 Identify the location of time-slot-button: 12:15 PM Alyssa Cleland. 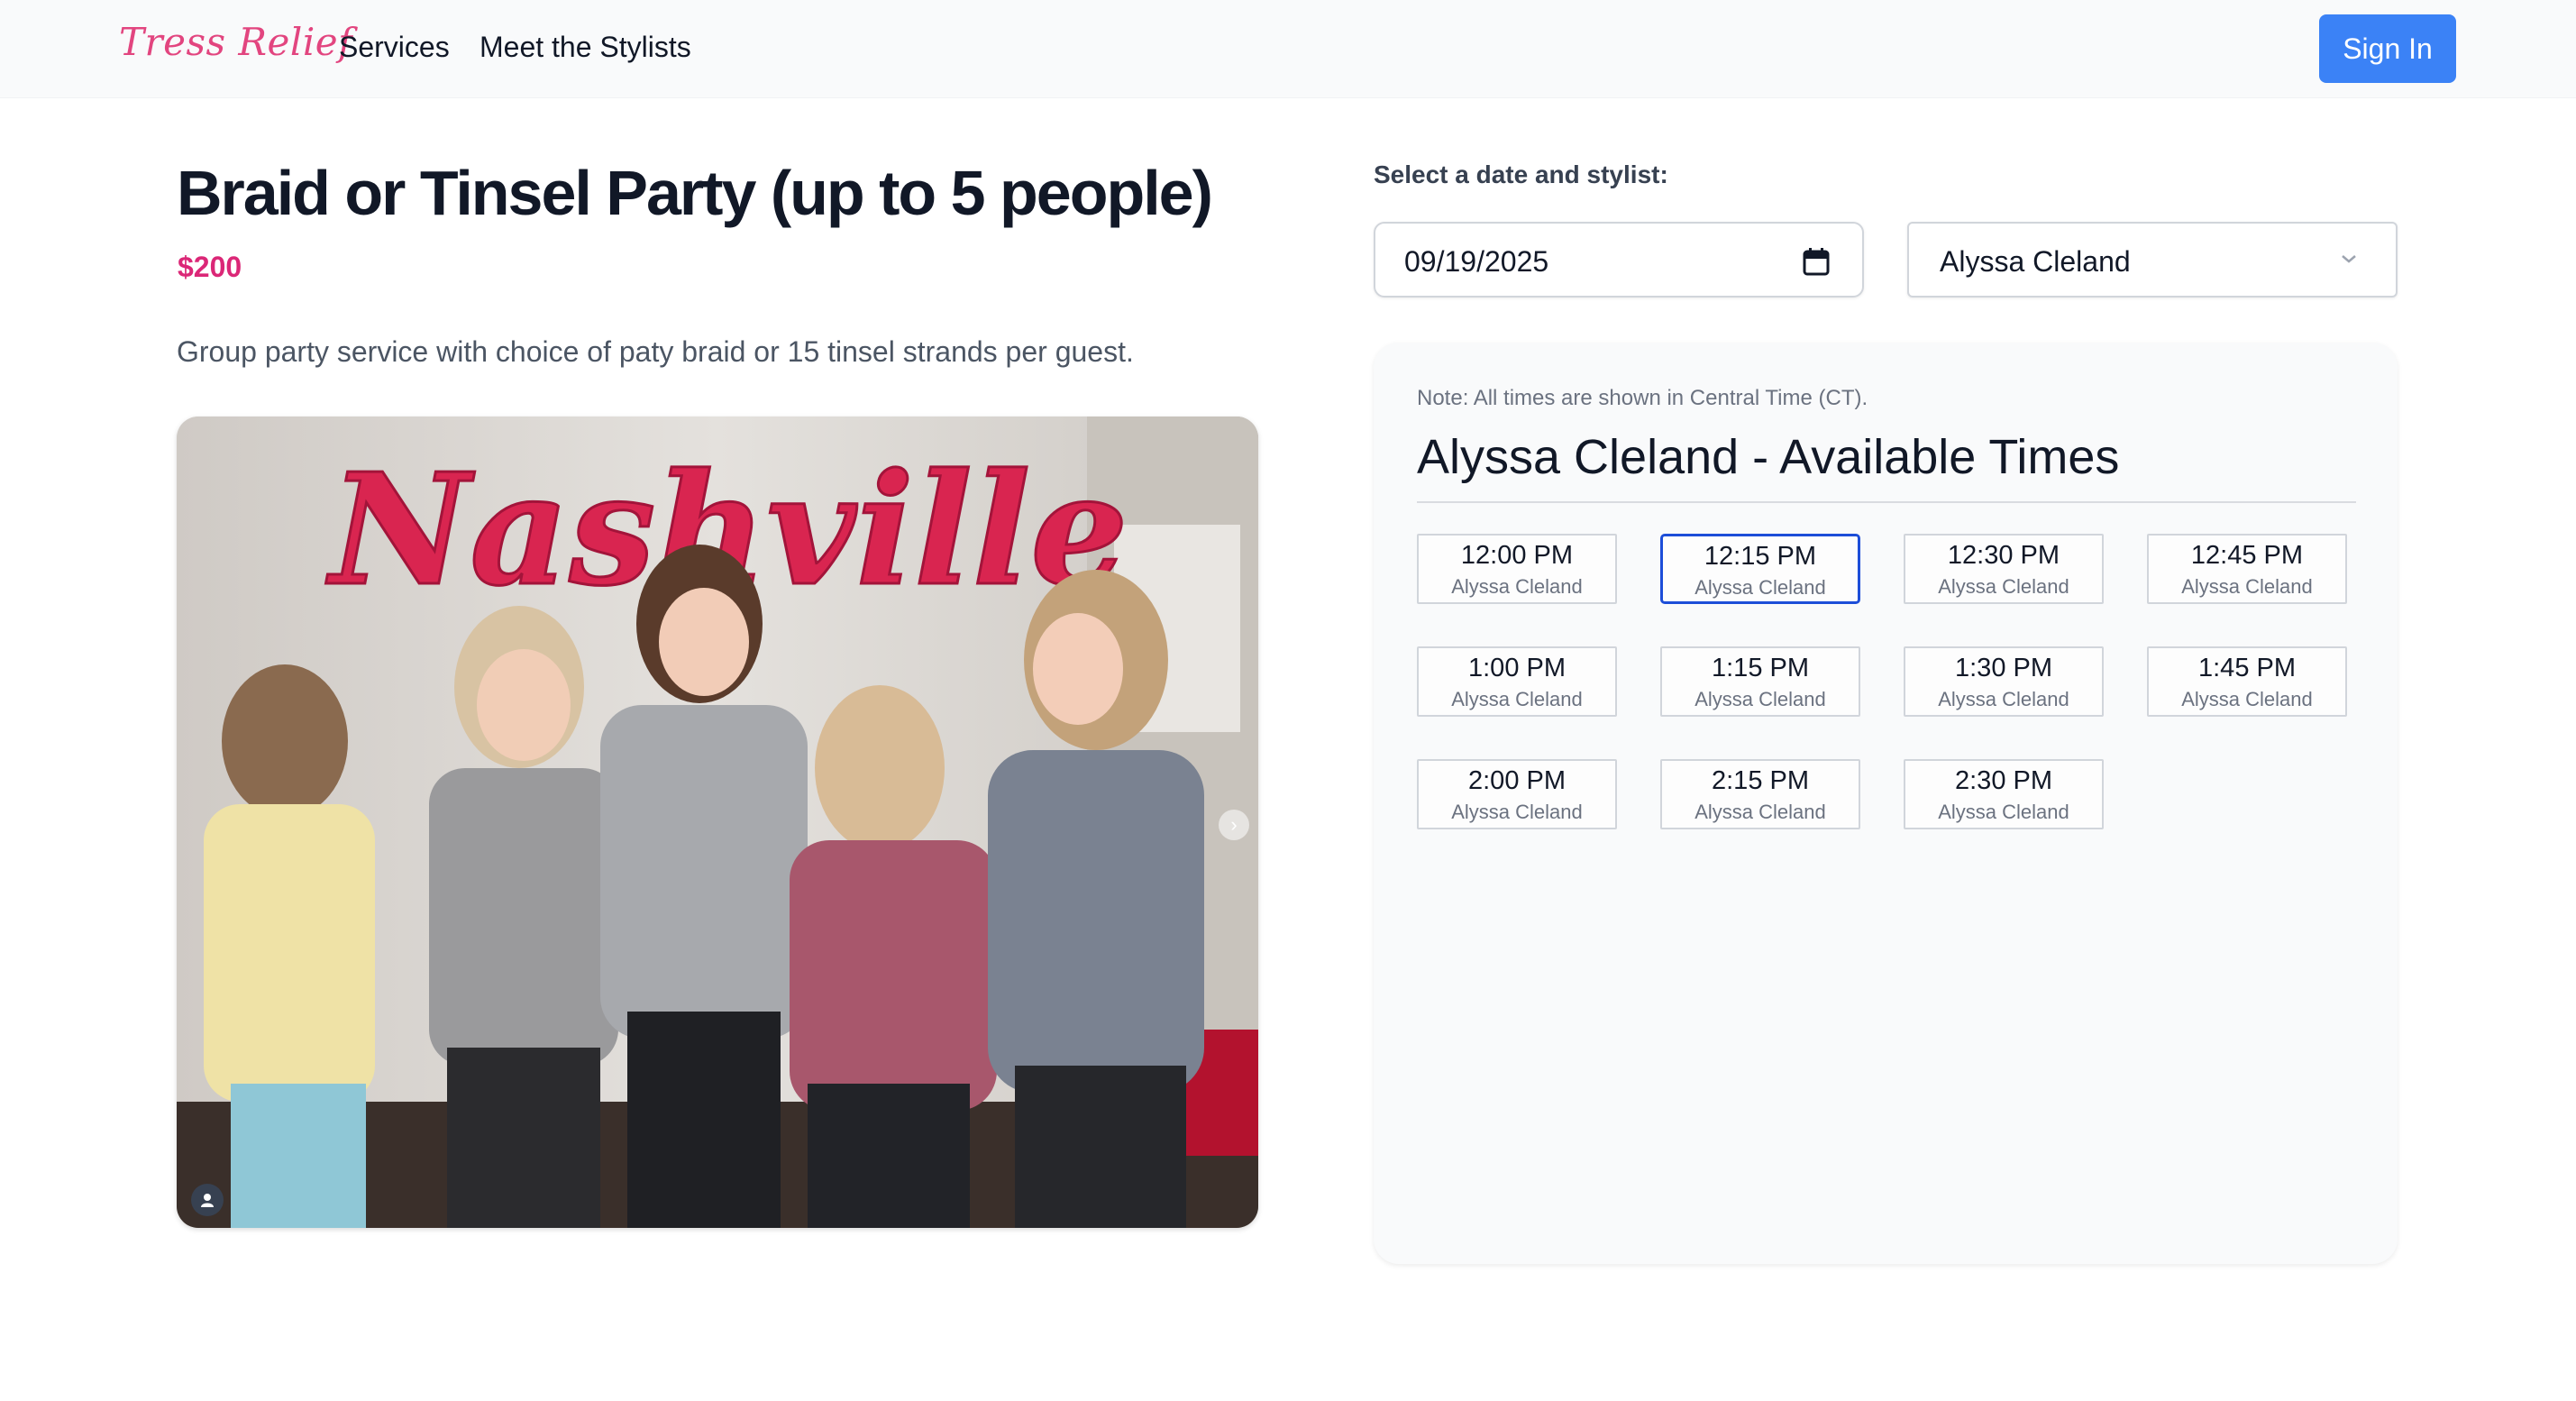
(1760, 569).